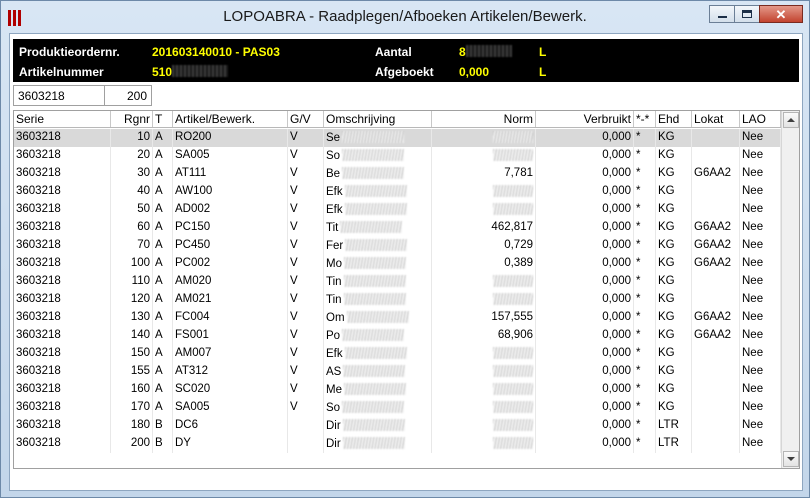  I want to click on col-header-lao: LAO, so click(760, 119).